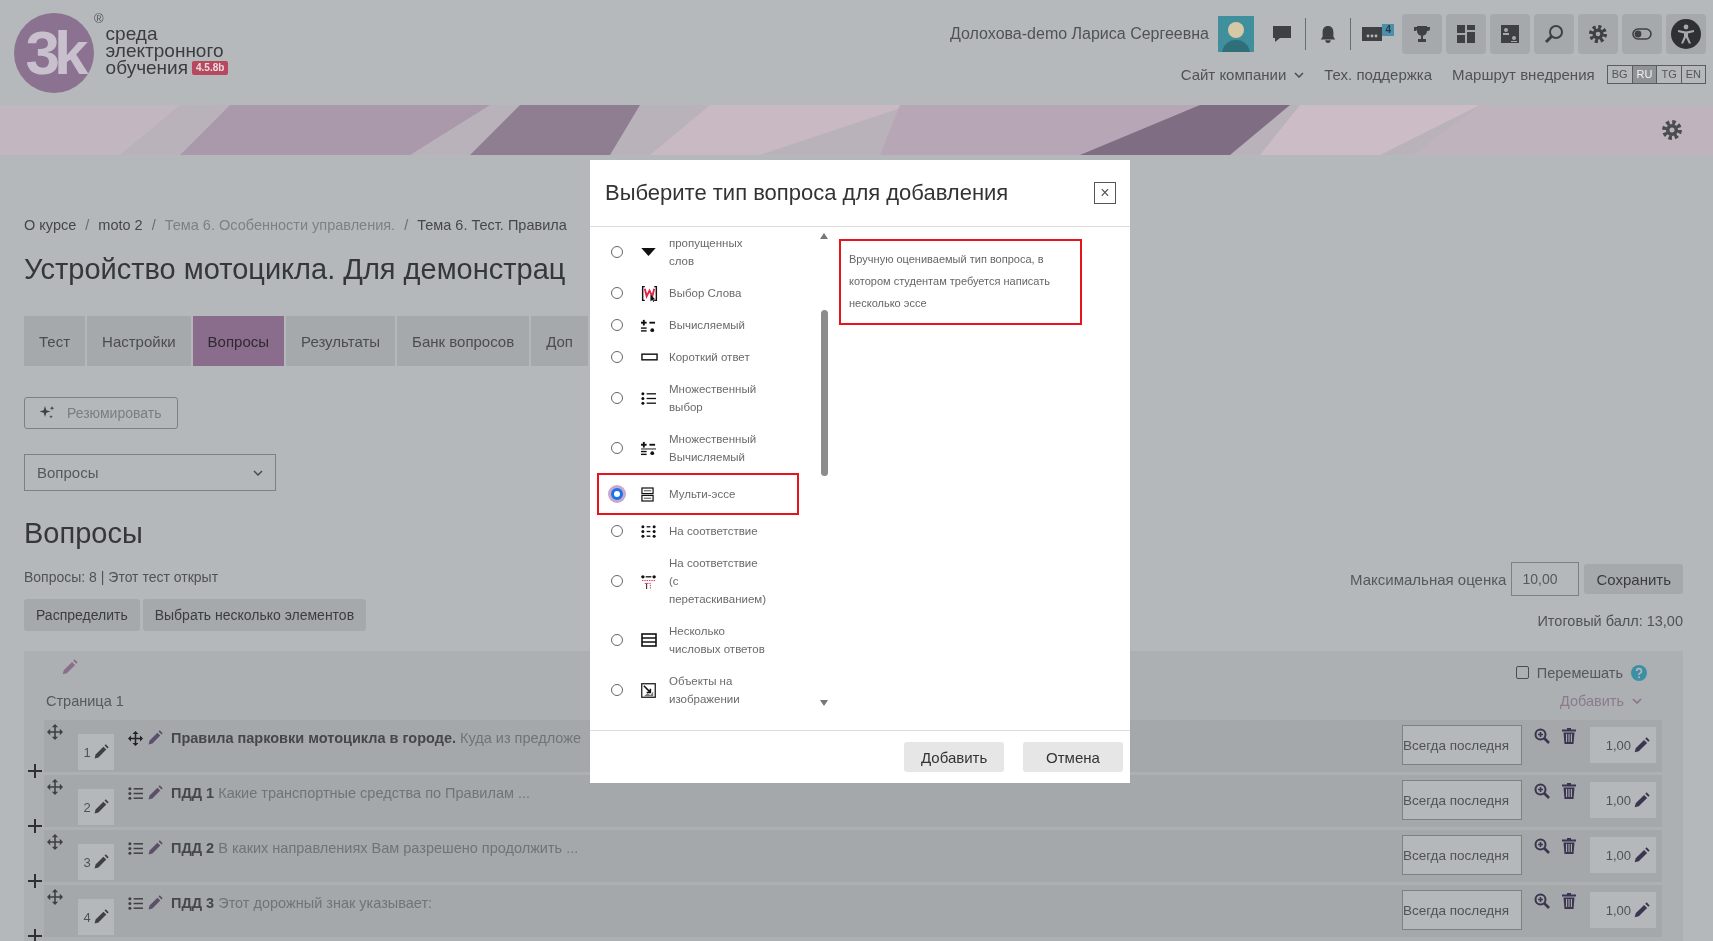 Image resolution: width=1713 pixels, height=941 pixels. I want to click on question-type-option: Несколько числовых ответов, so click(698, 640).